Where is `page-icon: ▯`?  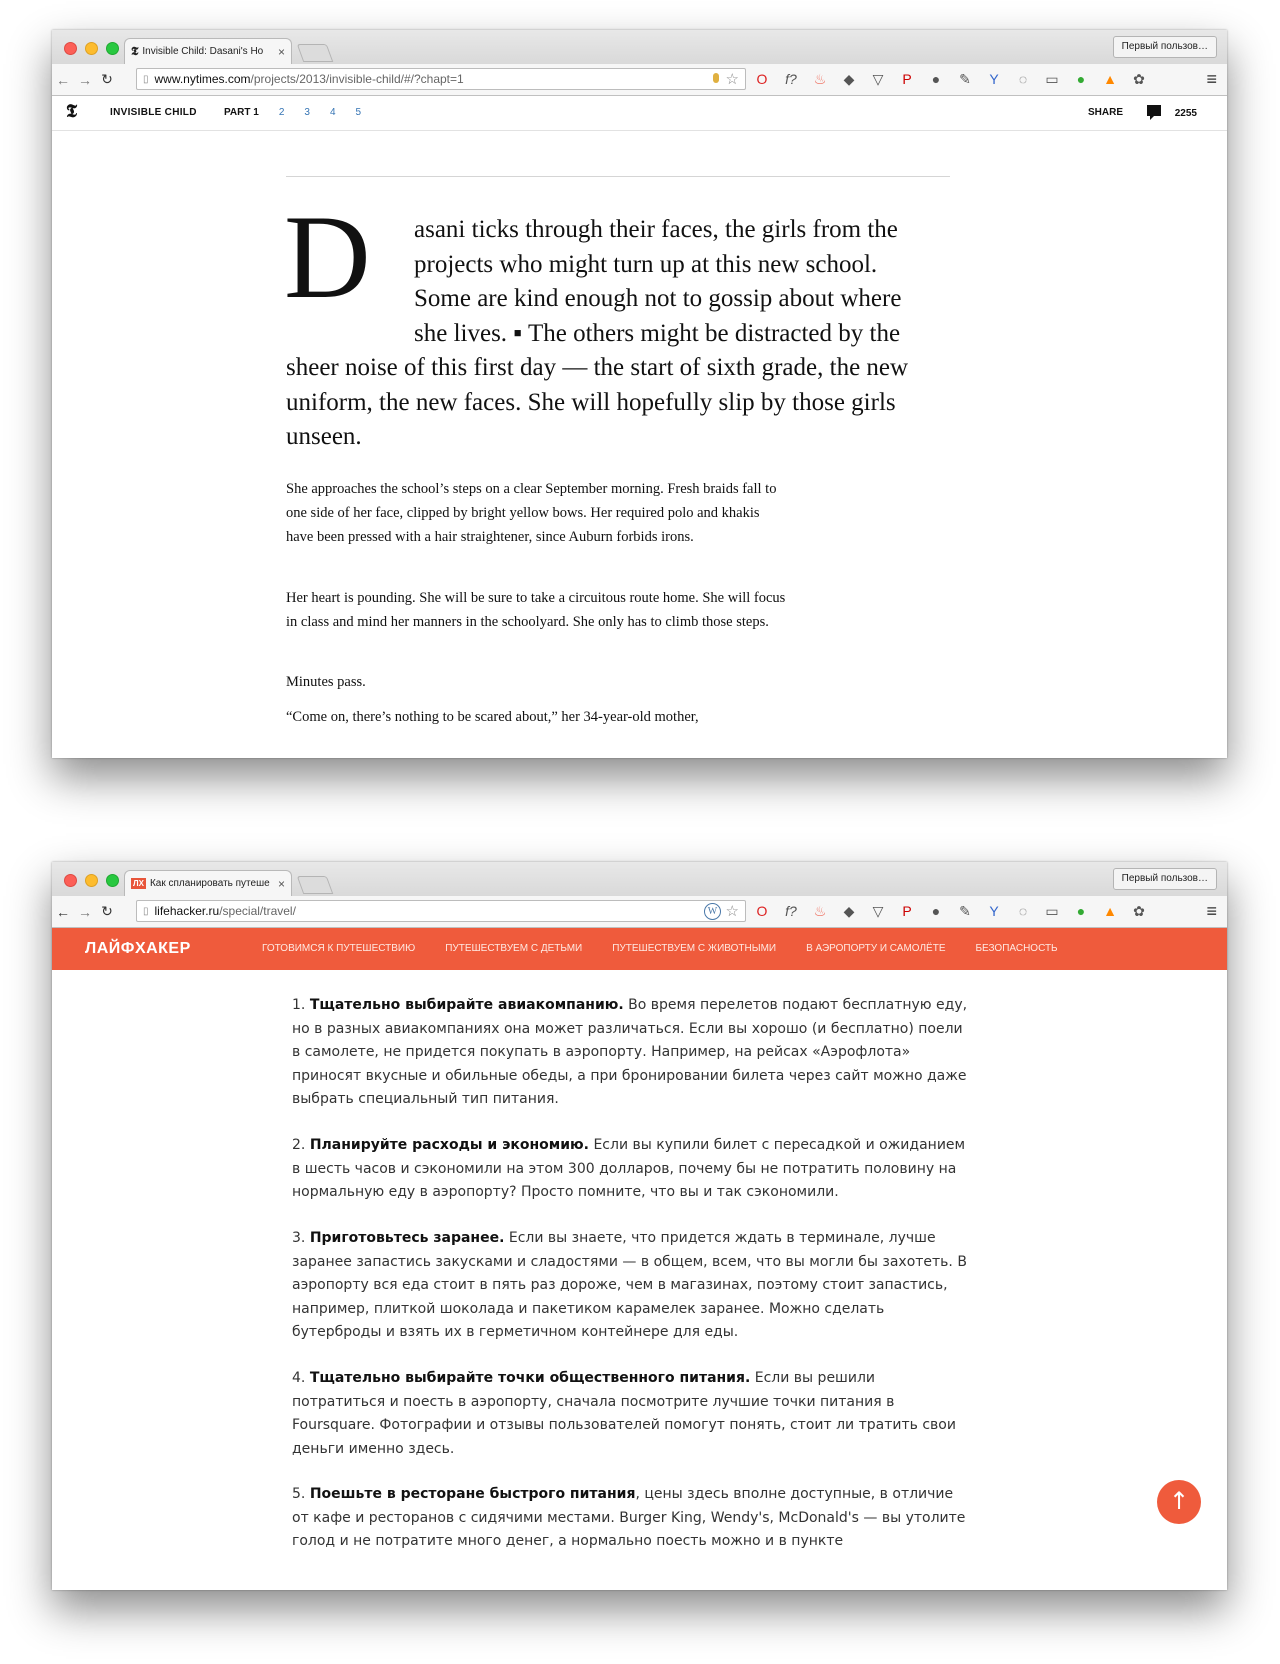 page-icon: ▯ is located at coordinates (146, 911).